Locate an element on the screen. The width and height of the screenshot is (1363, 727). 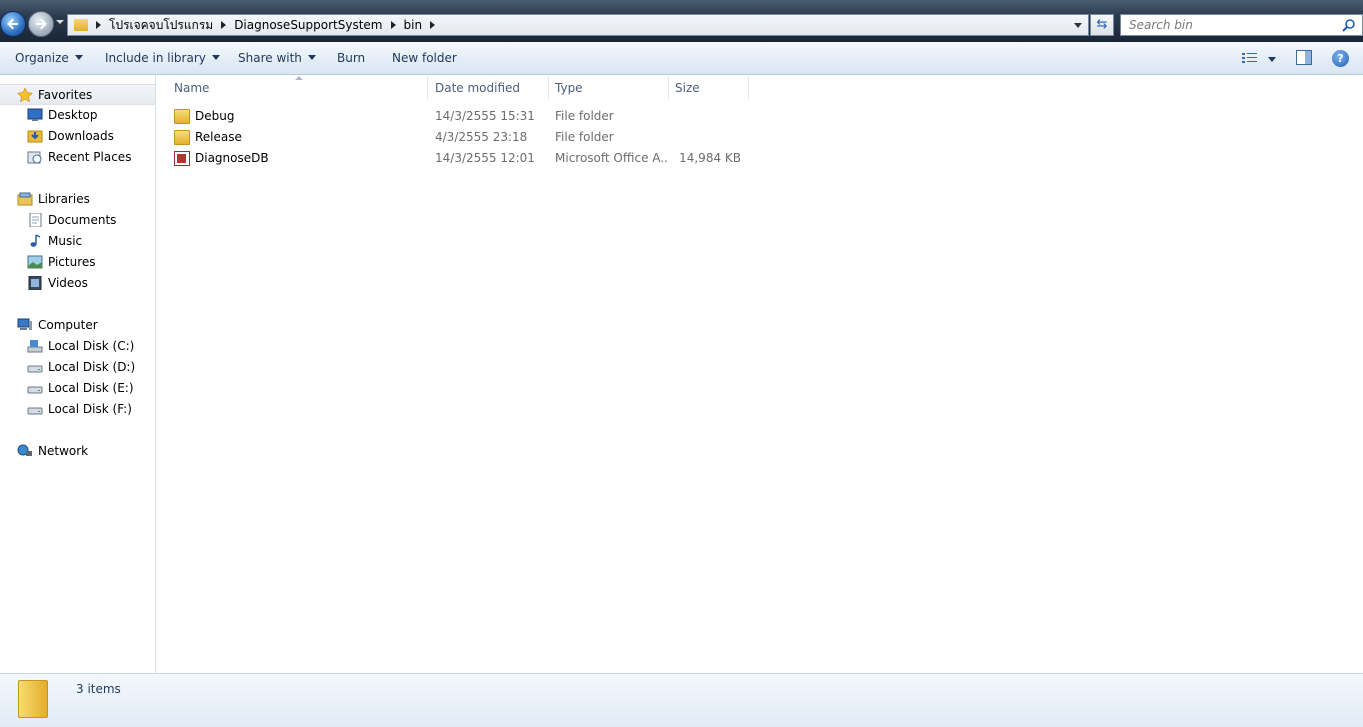
desktop-icon is located at coordinates (35, 114).